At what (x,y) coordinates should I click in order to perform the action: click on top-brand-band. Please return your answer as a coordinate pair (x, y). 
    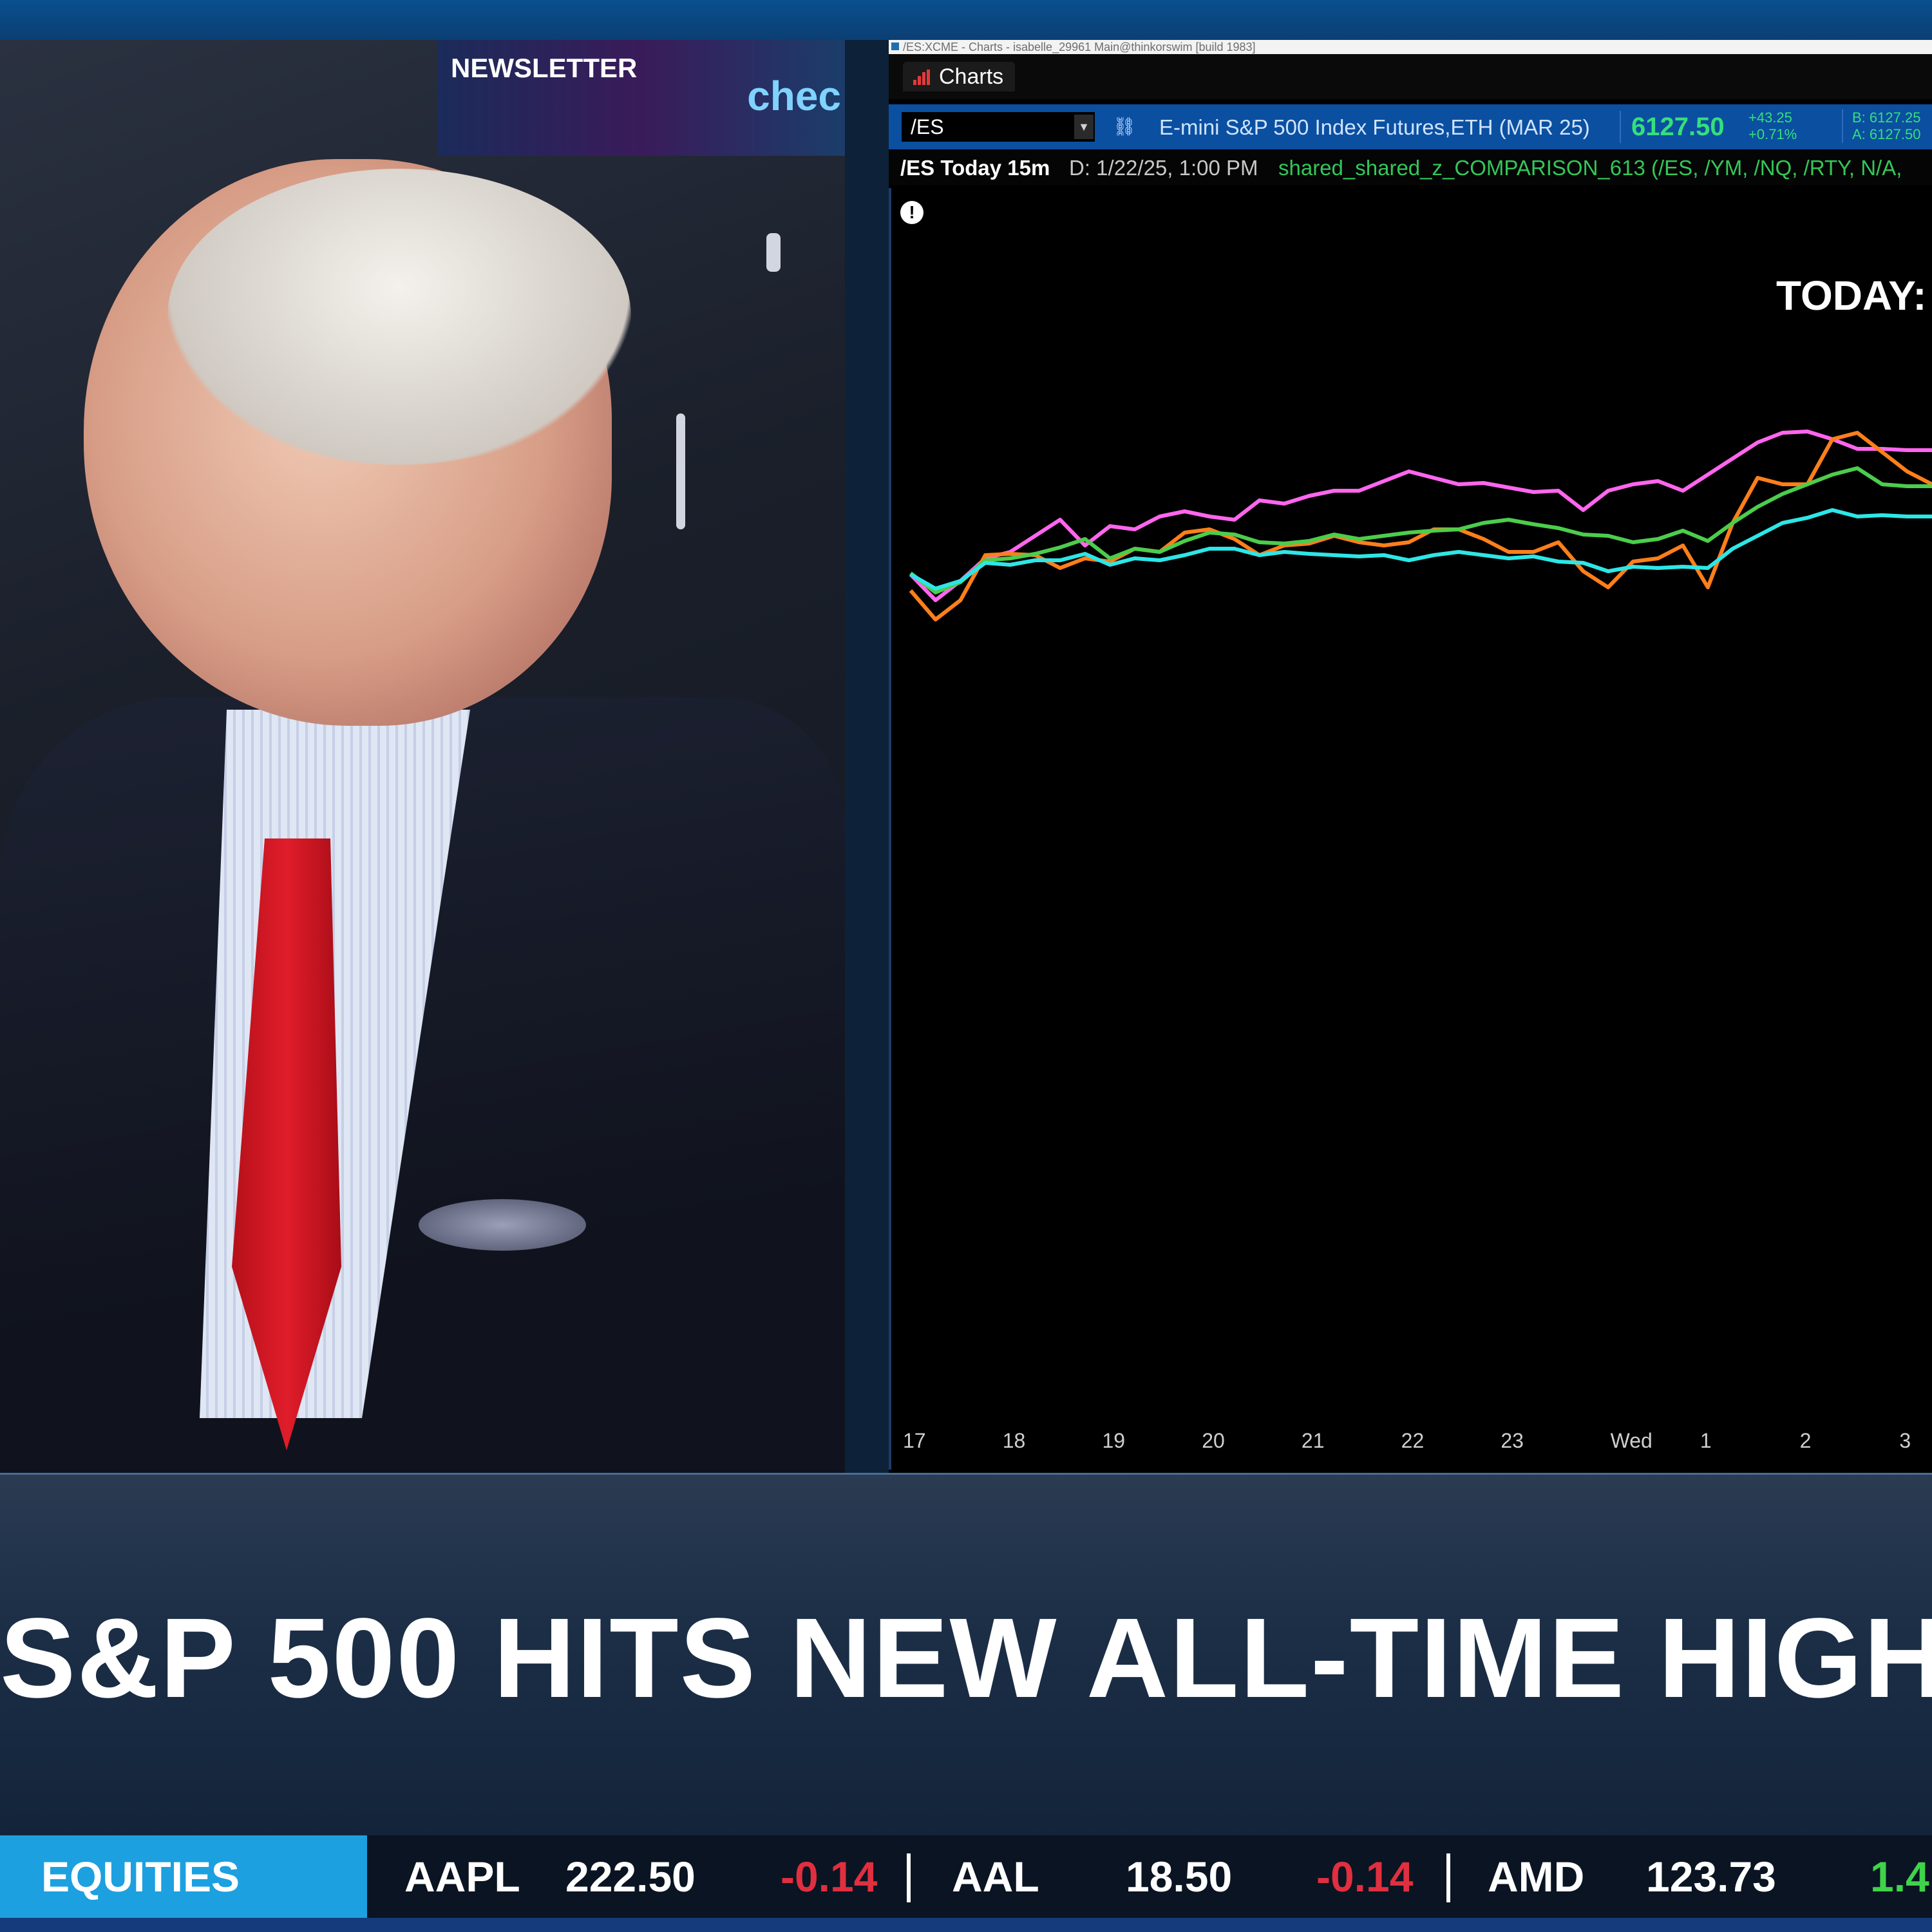
    Looking at the image, I should click on (966, 20).